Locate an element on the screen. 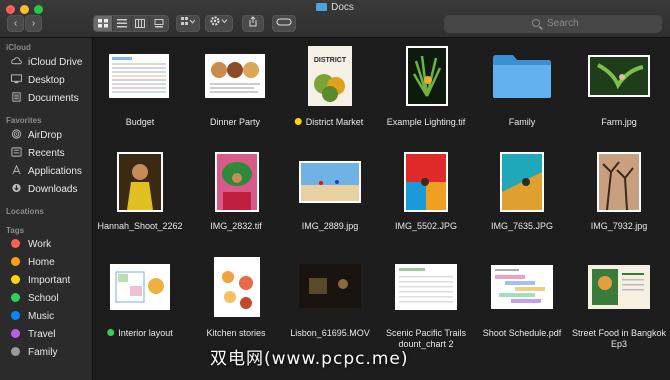 The width and height of the screenshot is (670, 380). file-name: Family is located at coordinates (522, 122).